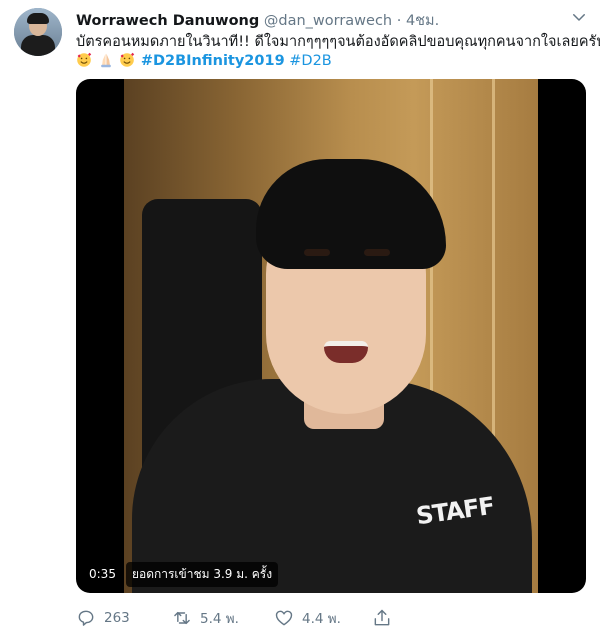 This screenshot has height=636, width=600. Describe the element at coordinates (117, 618) in the screenshot. I see `reply-count: 263` at that location.